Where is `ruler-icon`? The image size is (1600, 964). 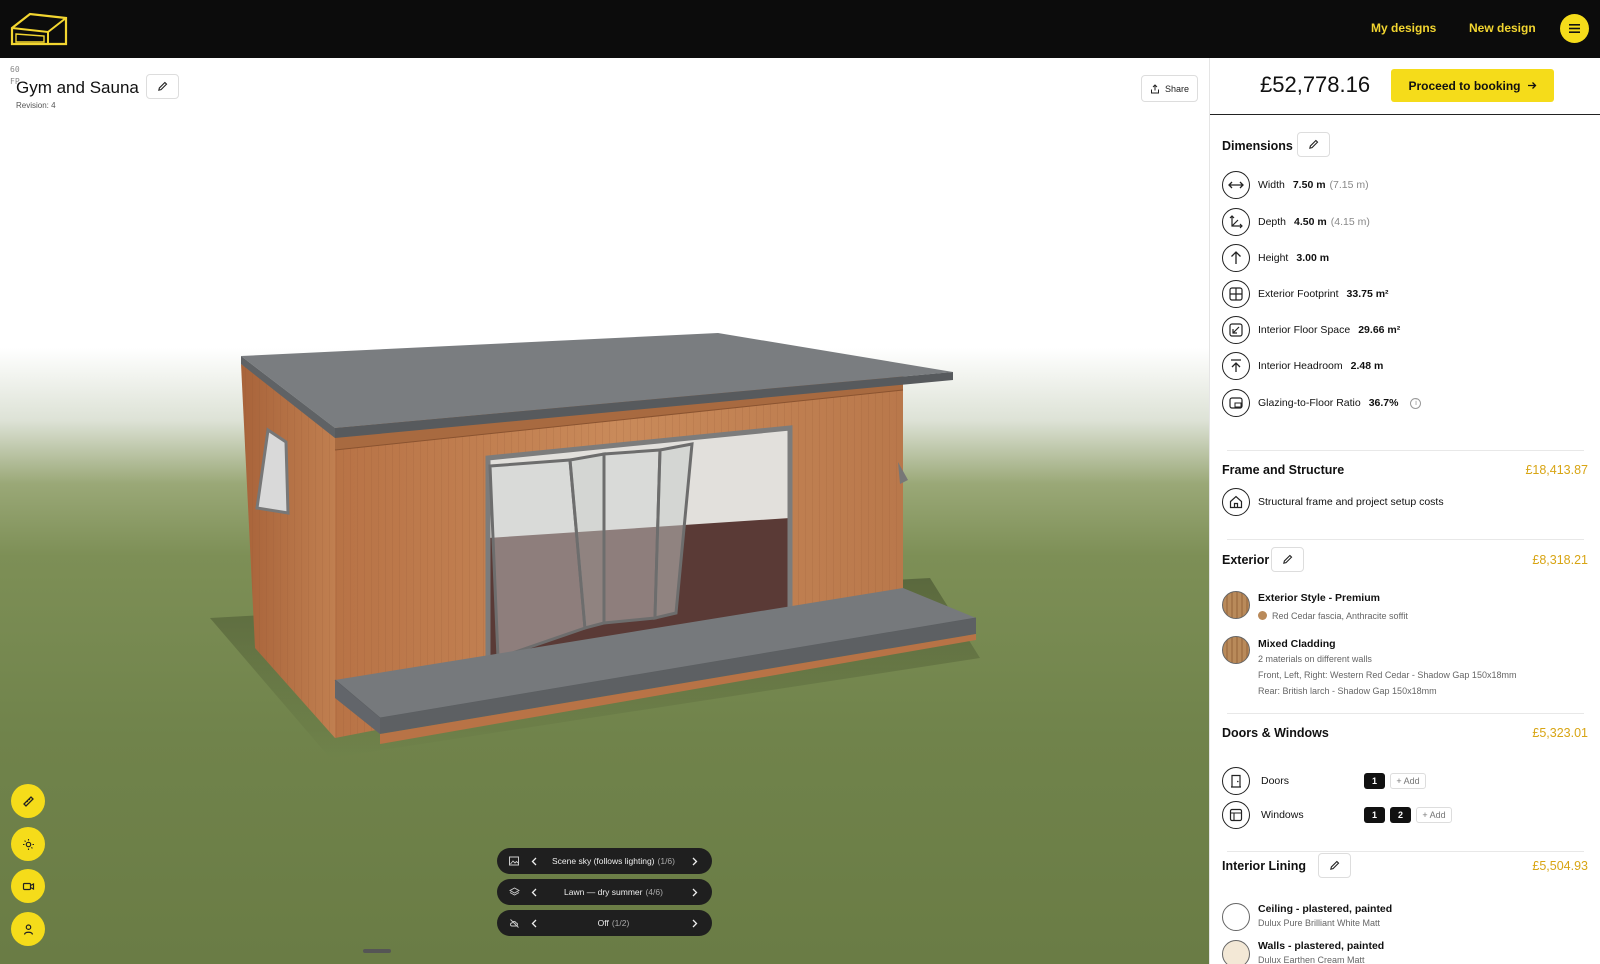
ruler-icon is located at coordinates (28, 801).